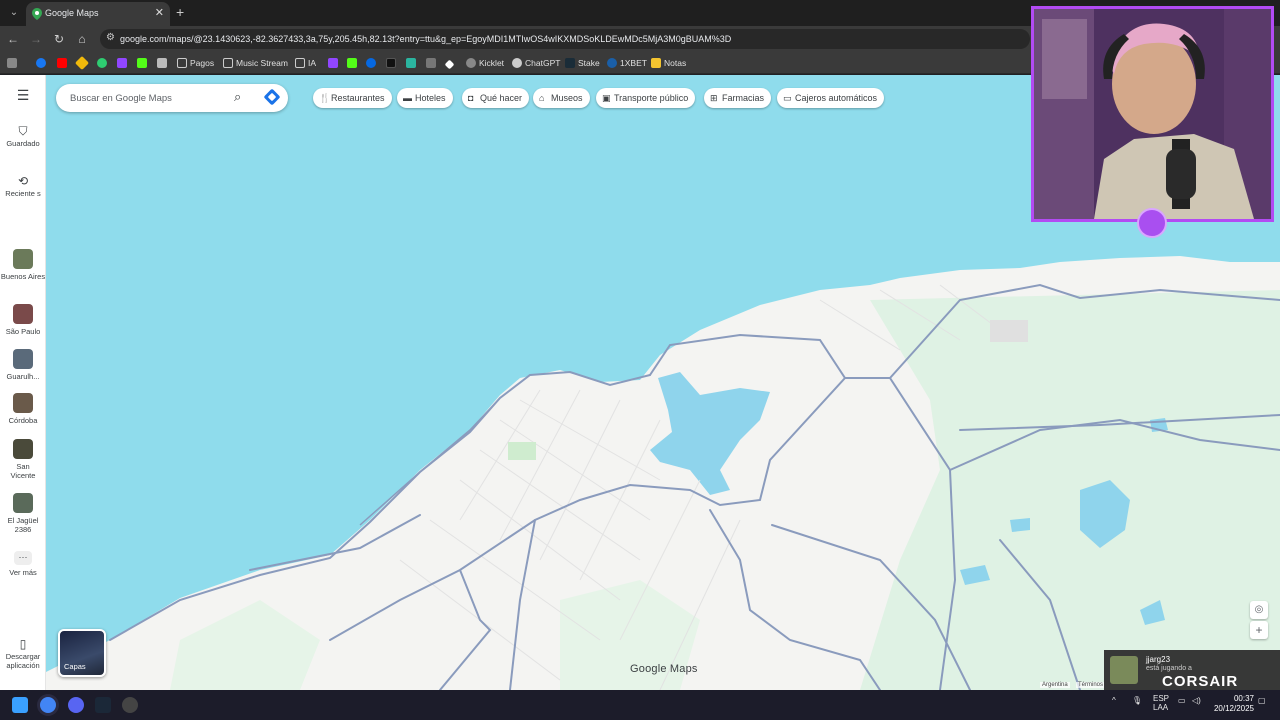 The height and width of the screenshot is (720, 1280). What do you see at coordinates (23, 265) in the screenshot?
I see `recent-place-0: Buenos Aires` at bounding box center [23, 265].